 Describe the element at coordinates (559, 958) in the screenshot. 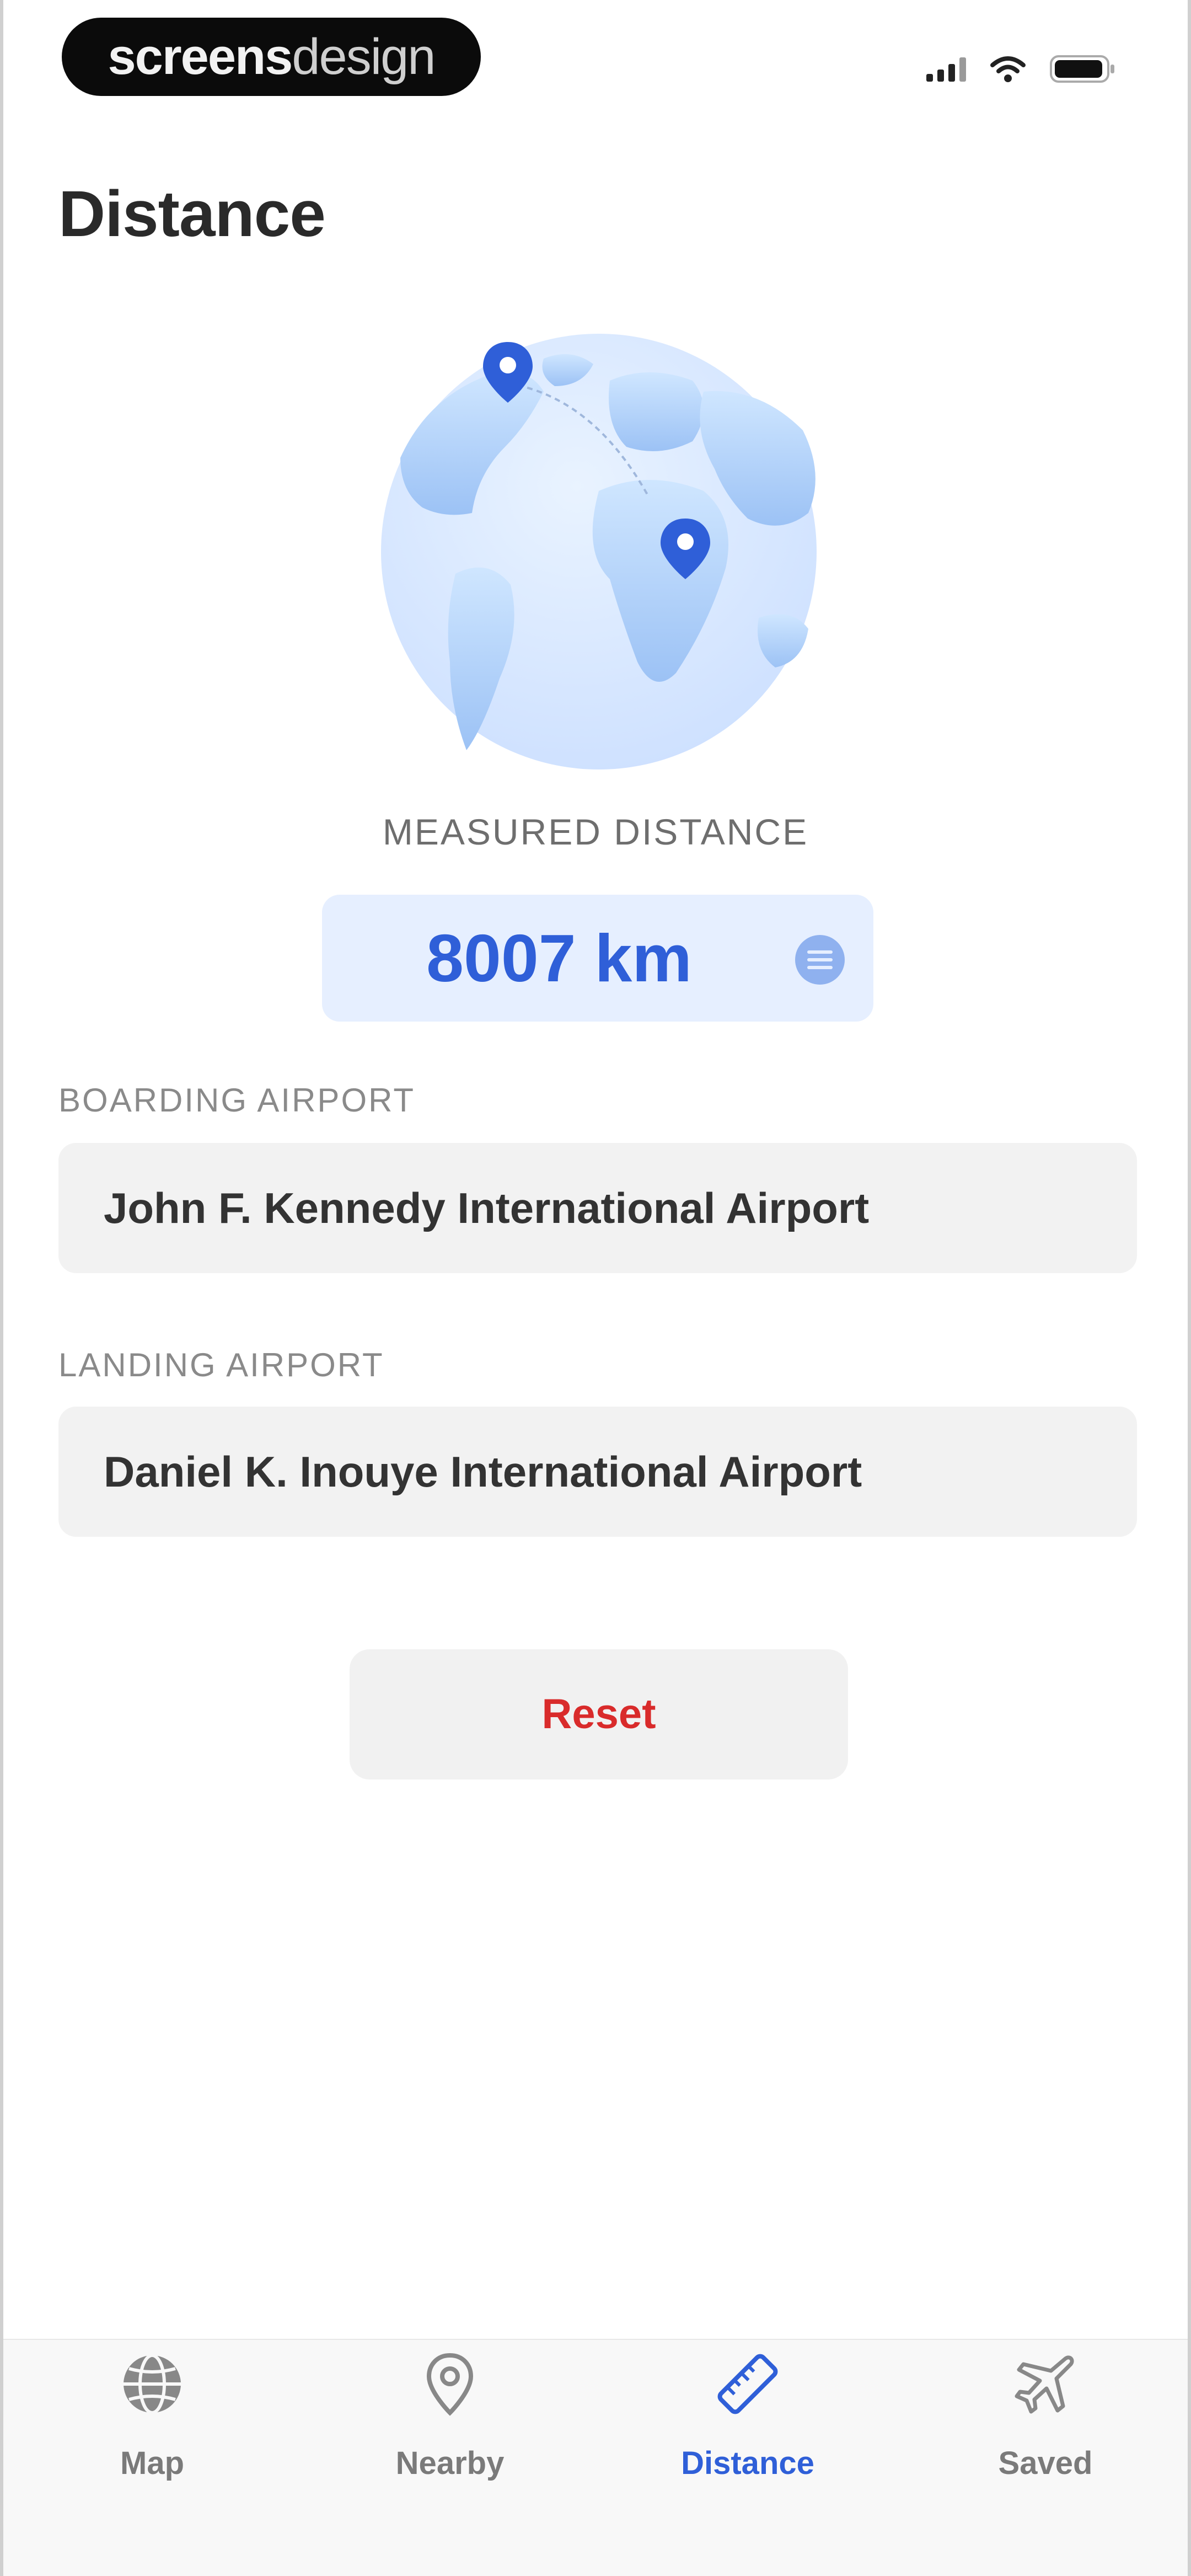

I see `distance-value: 8007 km` at that location.